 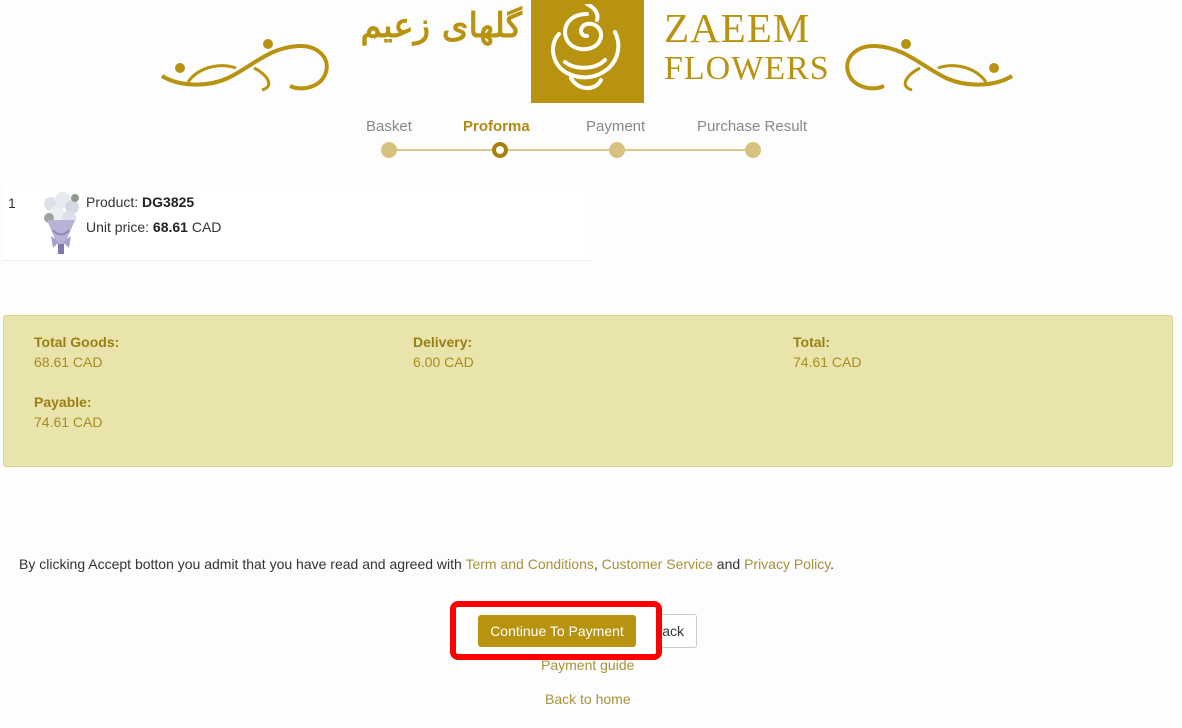 What do you see at coordinates (68, 362) in the screenshot?
I see `total-goods-value: 68.61 CAD` at bounding box center [68, 362].